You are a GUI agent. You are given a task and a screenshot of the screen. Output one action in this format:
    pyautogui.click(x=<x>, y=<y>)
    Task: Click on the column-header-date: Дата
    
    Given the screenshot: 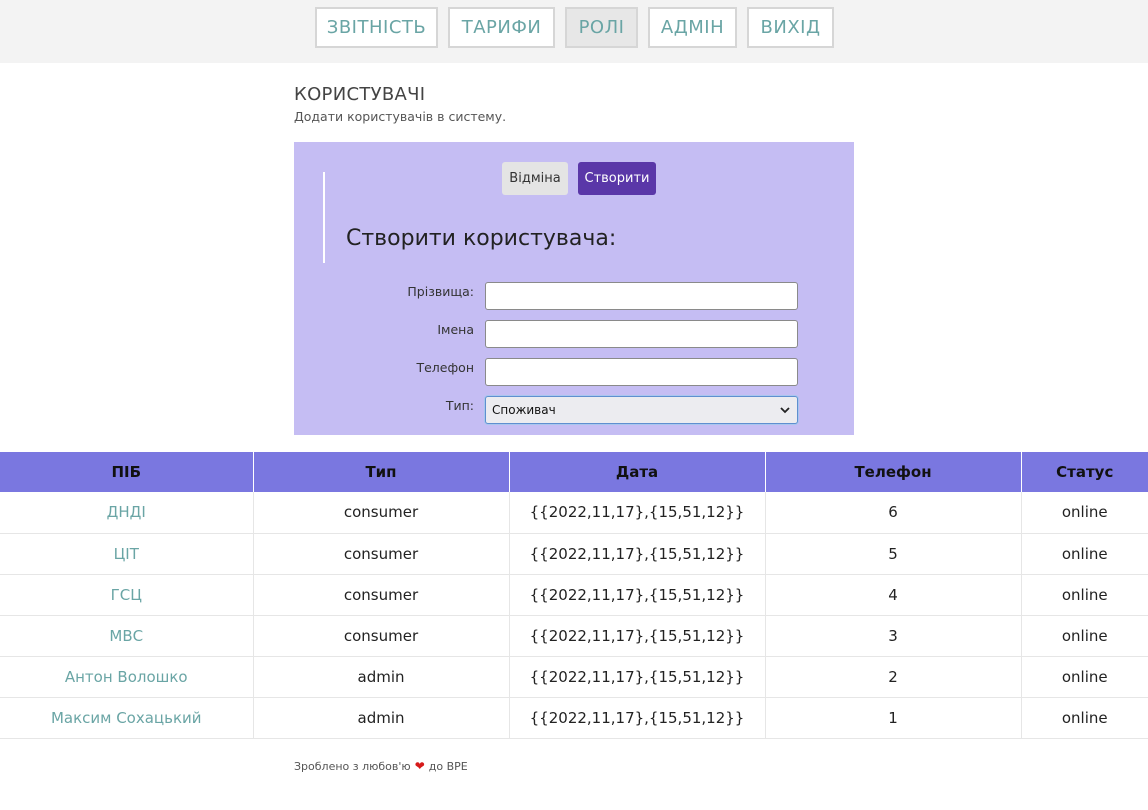 What is the action you would take?
    pyautogui.click(x=637, y=472)
    